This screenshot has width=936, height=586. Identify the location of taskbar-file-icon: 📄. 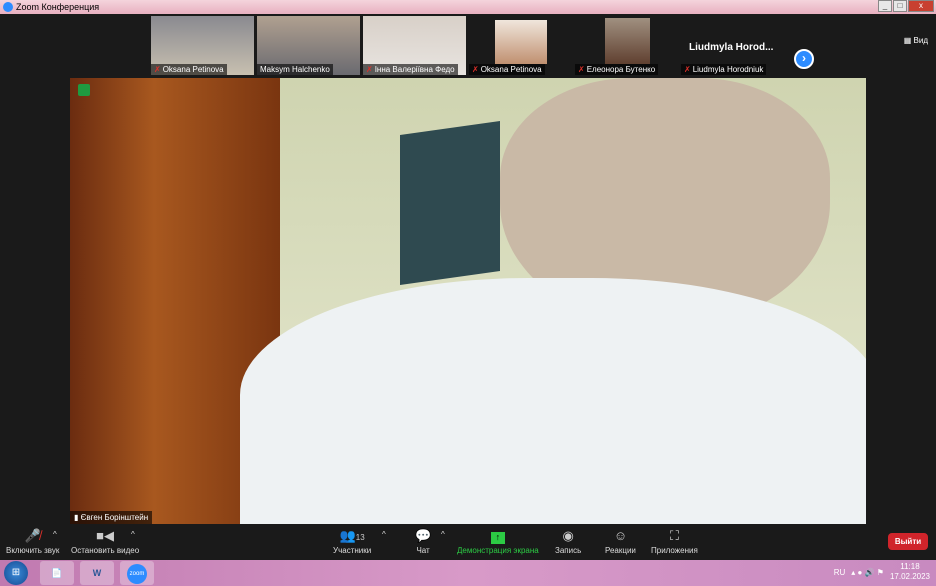
(57, 573).